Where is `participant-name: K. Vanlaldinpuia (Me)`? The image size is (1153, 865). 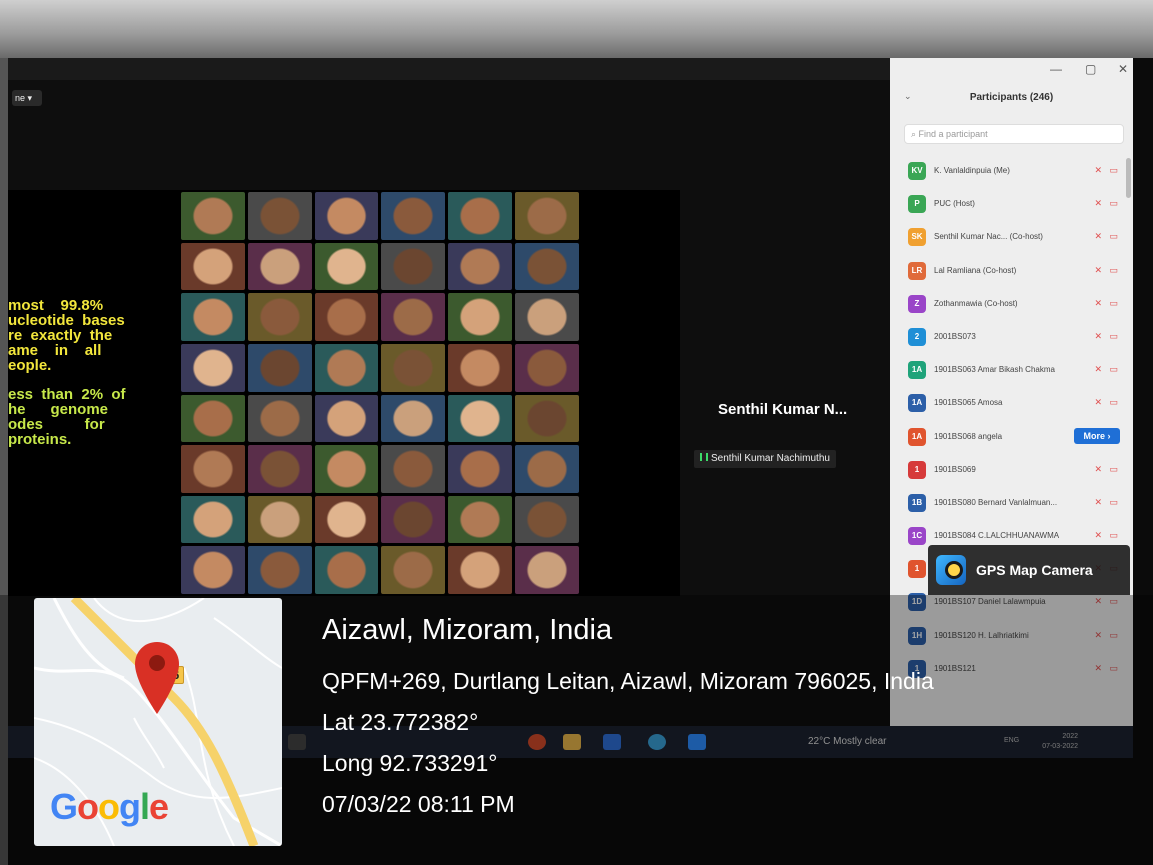
participant-name: K. Vanlaldinpuia (Me) is located at coordinates (972, 170).